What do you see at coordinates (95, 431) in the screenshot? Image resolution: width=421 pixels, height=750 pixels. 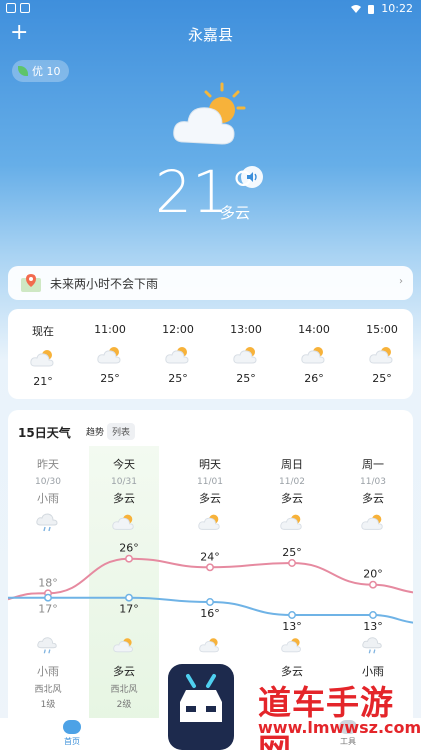 I see `tab-trend: 趋势` at bounding box center [95, 431].